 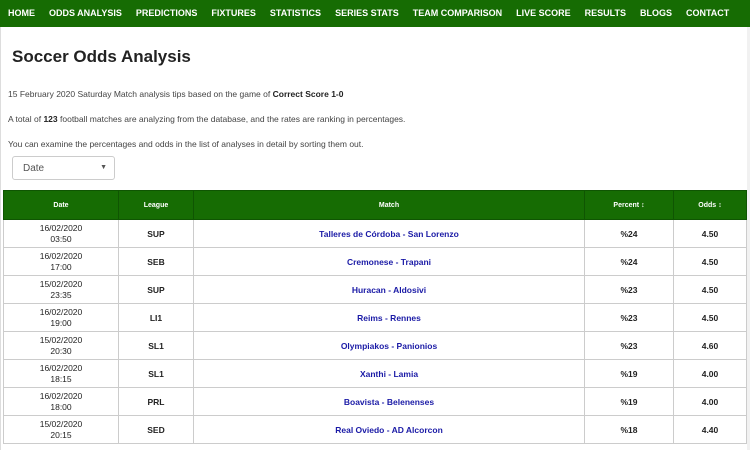 I want to click on match-time: 20:15, so click(x=61, y=434).